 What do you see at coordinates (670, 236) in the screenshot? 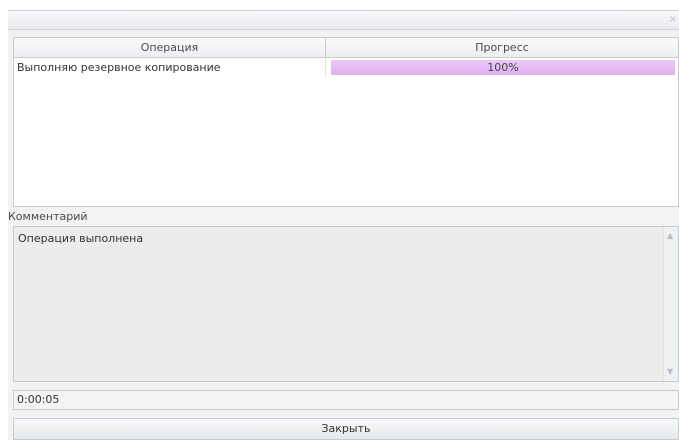
I see `scroll-up-arrow-icon: ▲` at bounding box center [670, 236].